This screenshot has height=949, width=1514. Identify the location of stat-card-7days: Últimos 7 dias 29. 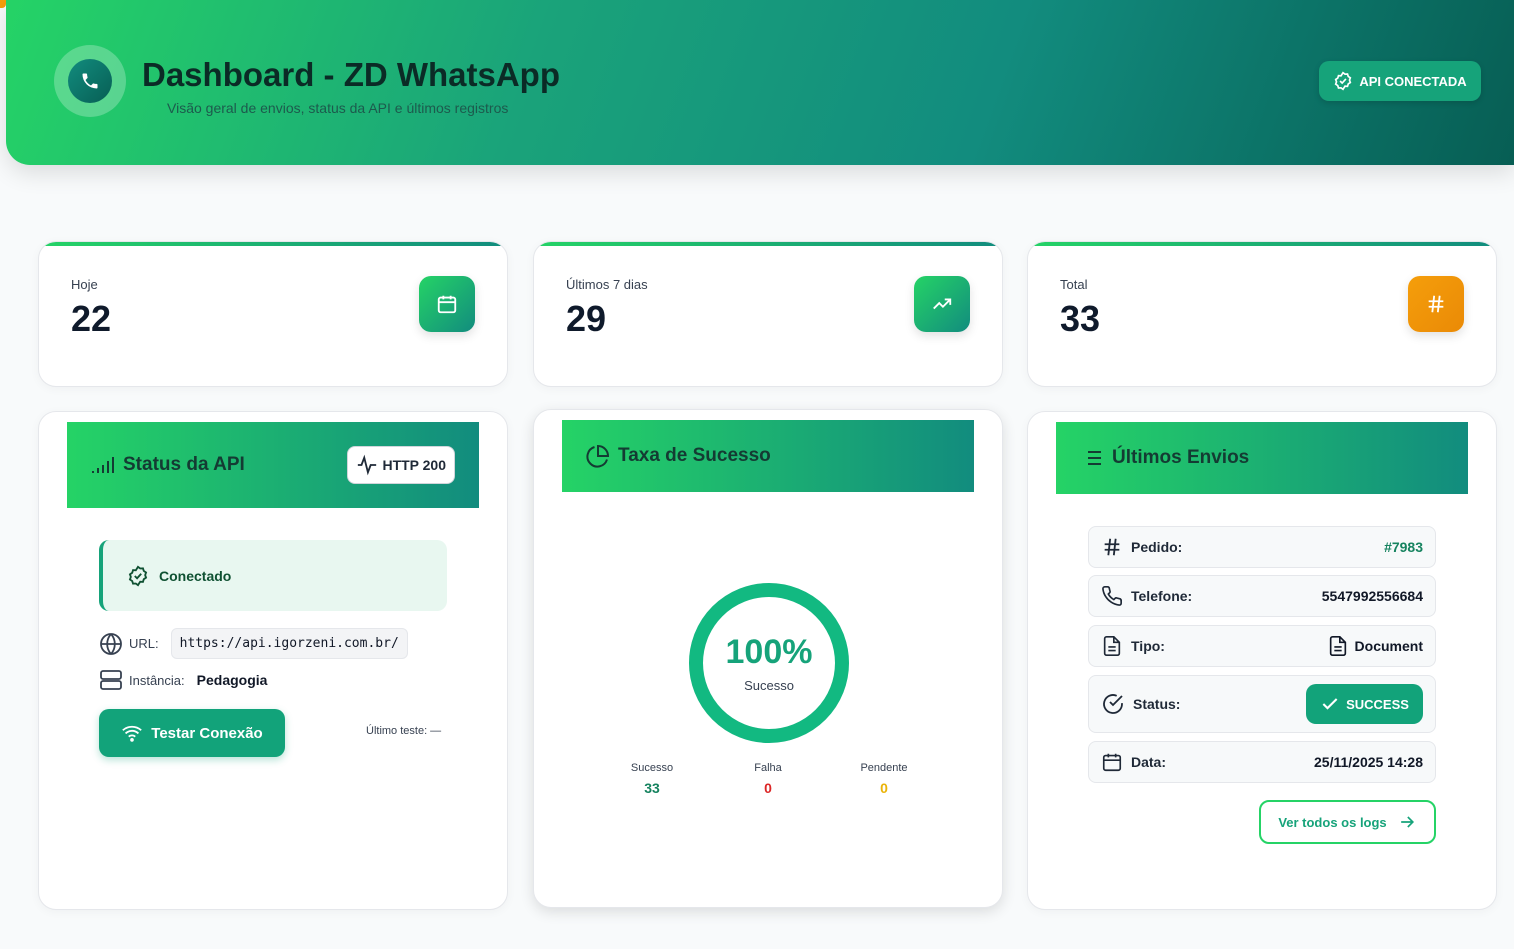
(768, 314).